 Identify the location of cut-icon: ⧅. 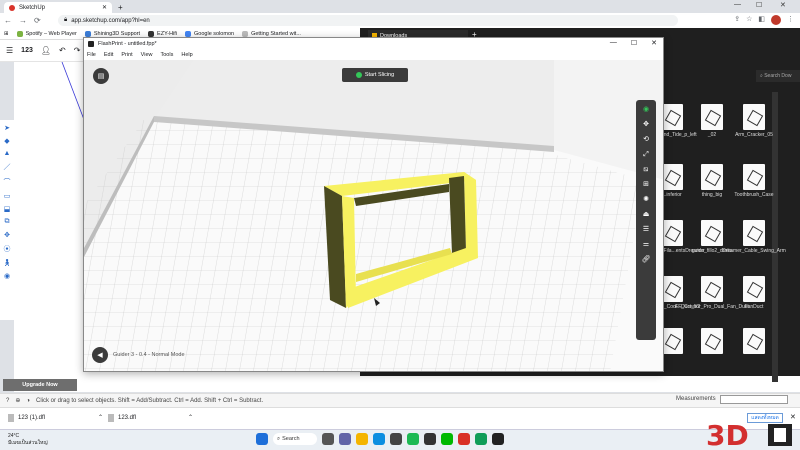
(646, 169).